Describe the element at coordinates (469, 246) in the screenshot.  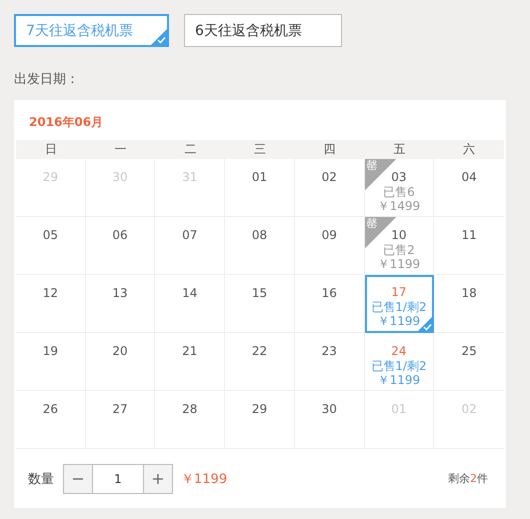
I see `calendar-day: 11` at that location.